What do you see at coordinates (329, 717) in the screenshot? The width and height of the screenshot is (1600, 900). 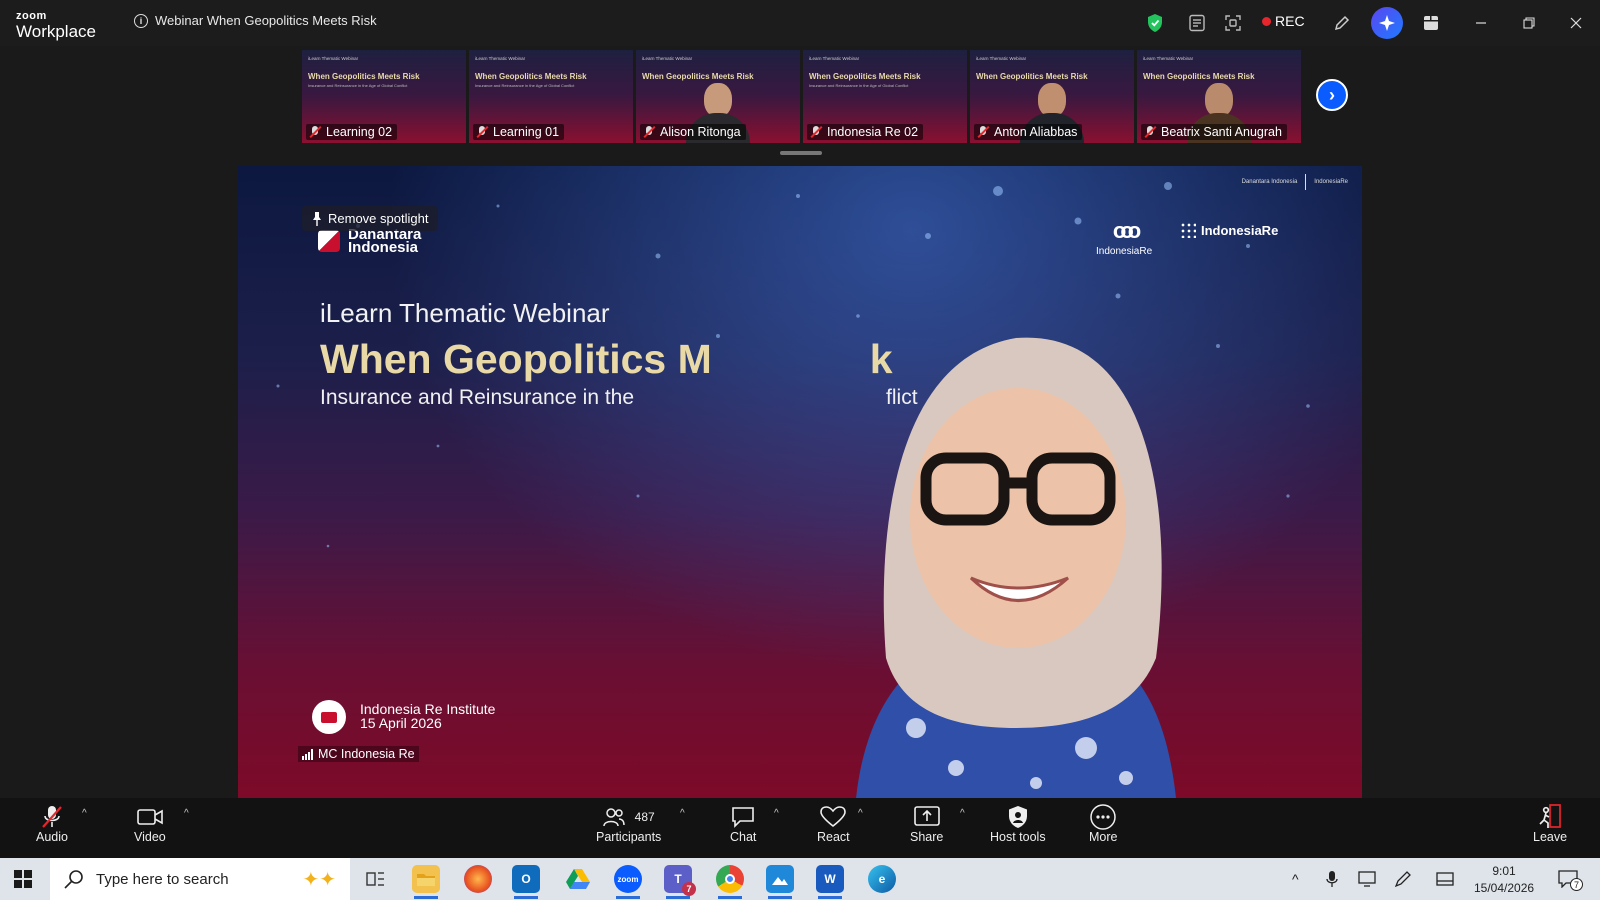 I see `camera-logo-icon` at bounding box center [329, 717].